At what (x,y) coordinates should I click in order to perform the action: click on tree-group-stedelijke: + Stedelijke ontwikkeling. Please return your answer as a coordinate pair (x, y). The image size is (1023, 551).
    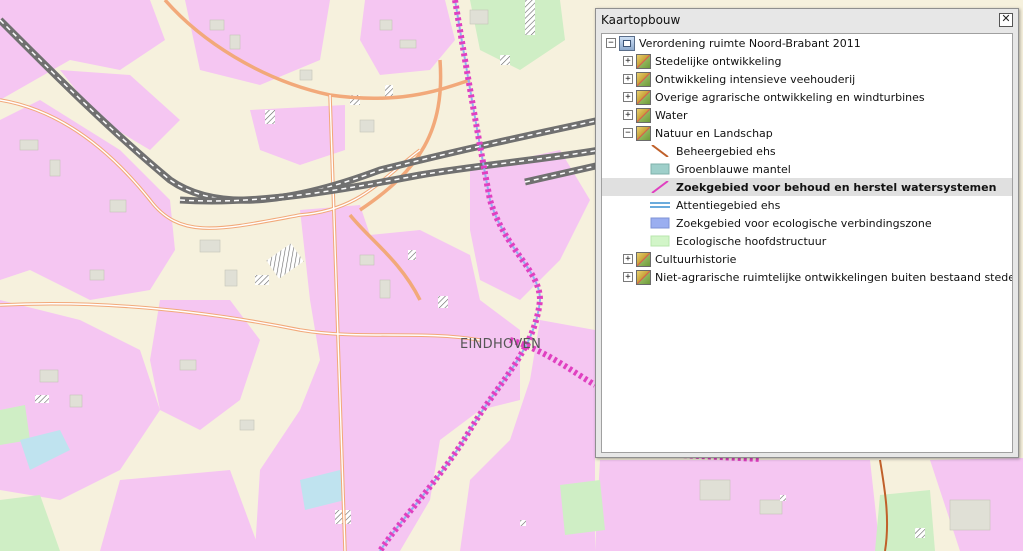
    Looking at the image, I should click on (702, 61).